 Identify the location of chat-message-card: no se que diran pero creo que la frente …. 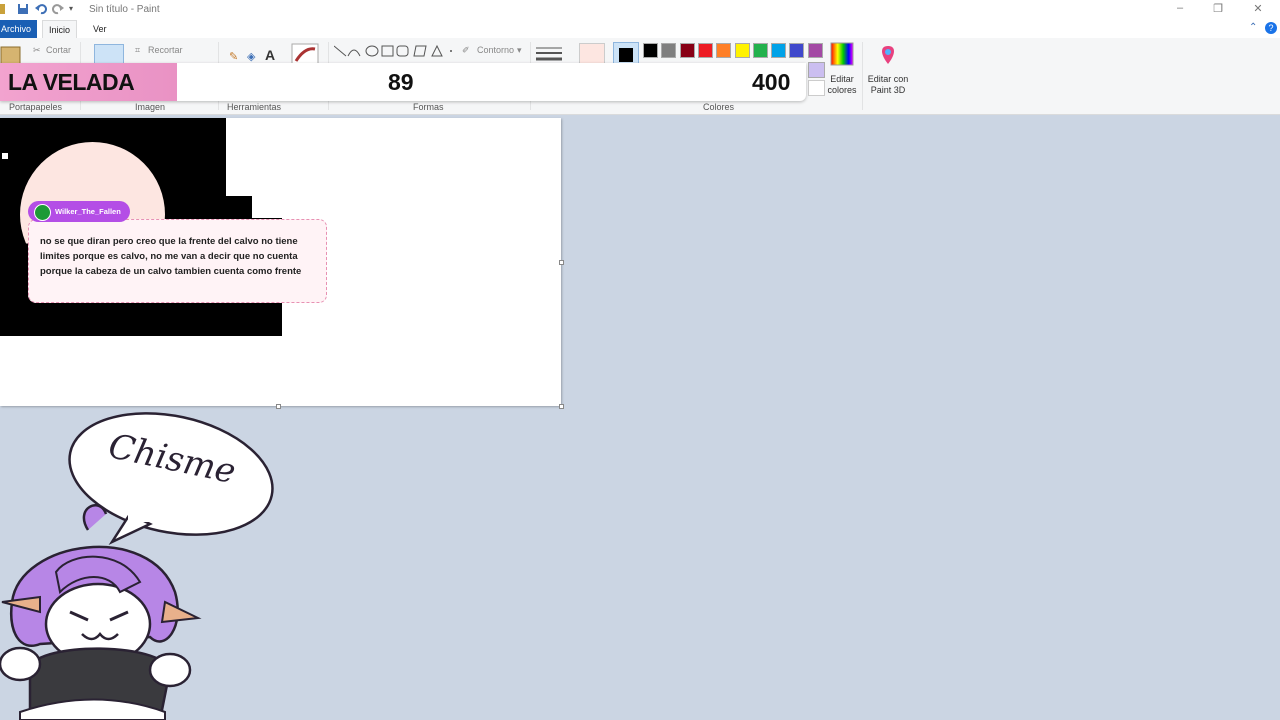
(177, 261).